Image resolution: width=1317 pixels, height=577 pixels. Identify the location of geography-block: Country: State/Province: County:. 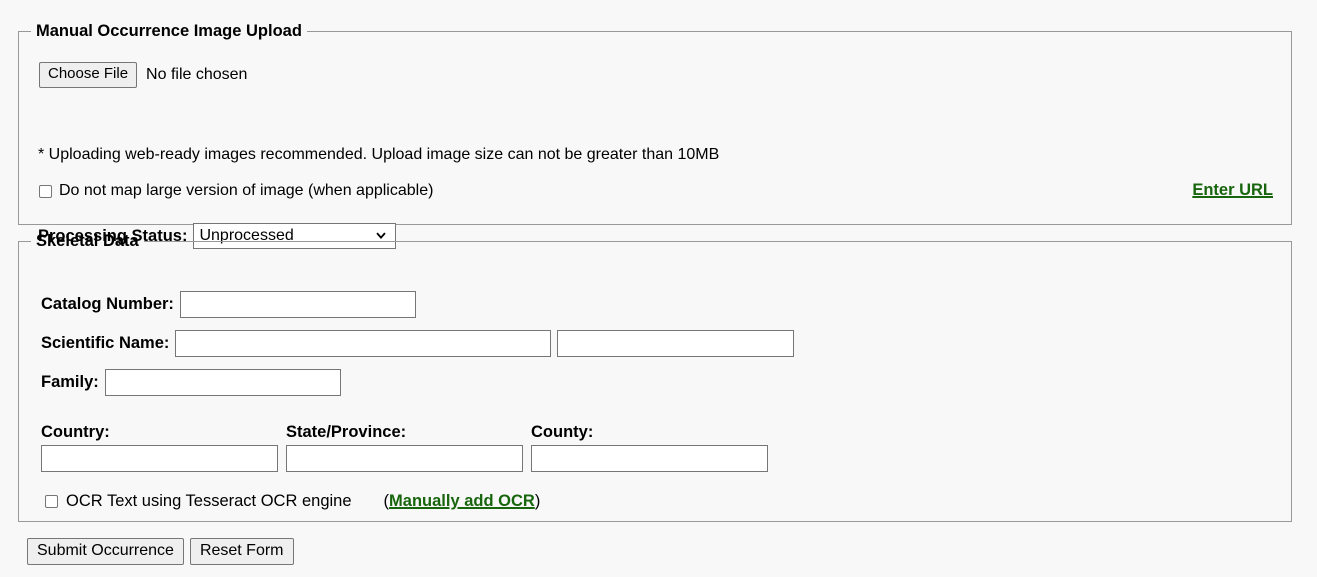
(421, 447).